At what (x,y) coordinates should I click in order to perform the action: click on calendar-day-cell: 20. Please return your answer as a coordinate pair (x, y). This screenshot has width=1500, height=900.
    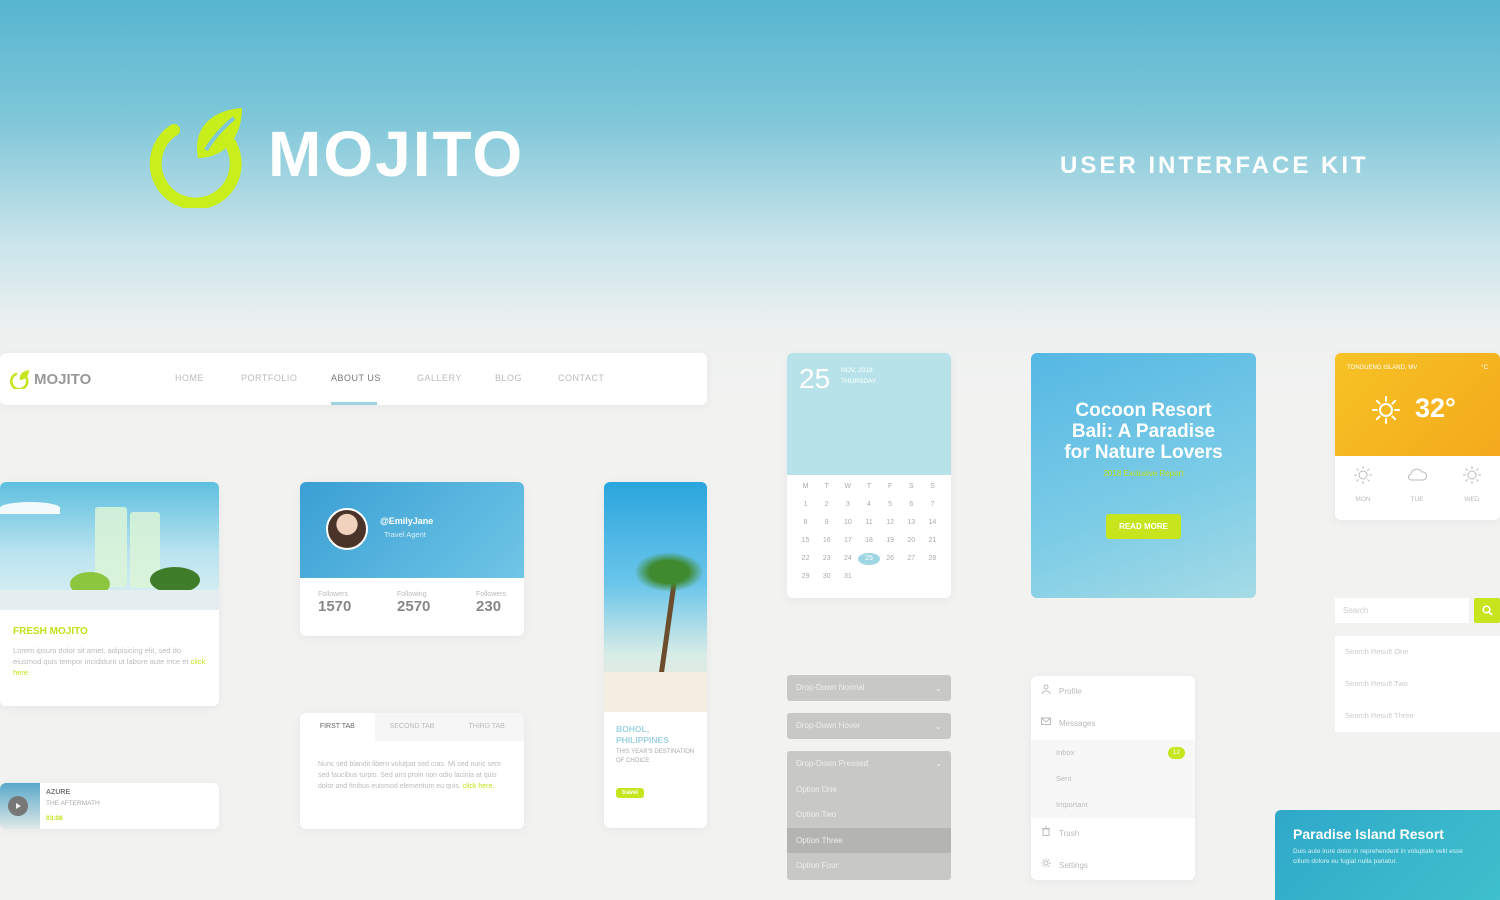
    Looking at the image, I should click on (911, 541).